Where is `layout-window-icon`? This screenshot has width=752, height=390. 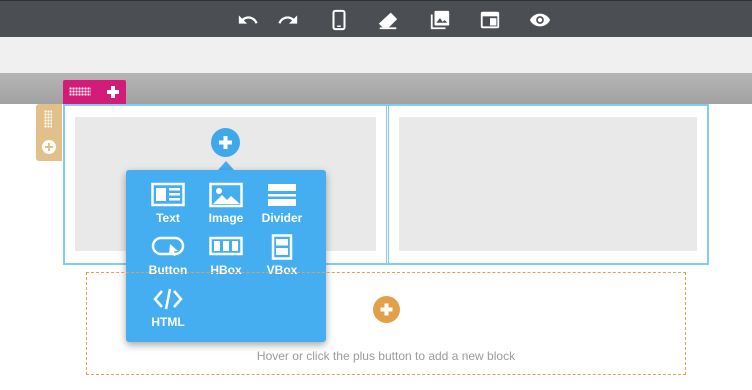
layout-window-icon is located at coordinates (490, 20).